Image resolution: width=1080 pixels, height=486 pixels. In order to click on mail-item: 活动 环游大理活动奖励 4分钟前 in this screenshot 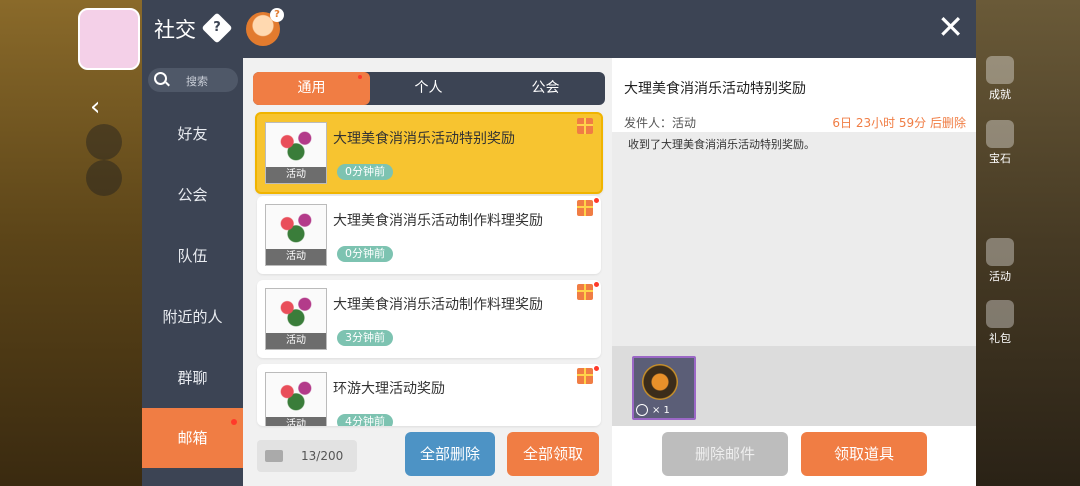, I will do `click(429, 395)`.